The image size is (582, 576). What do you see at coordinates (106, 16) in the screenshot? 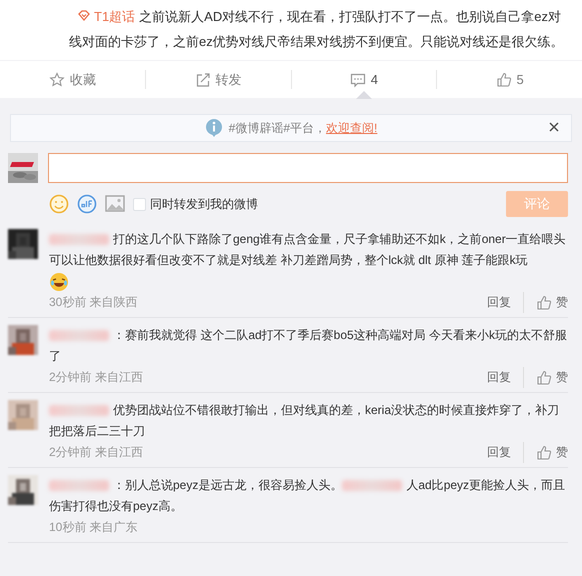
I see `topic-link: T1超话` at bounding box center [106, 16].